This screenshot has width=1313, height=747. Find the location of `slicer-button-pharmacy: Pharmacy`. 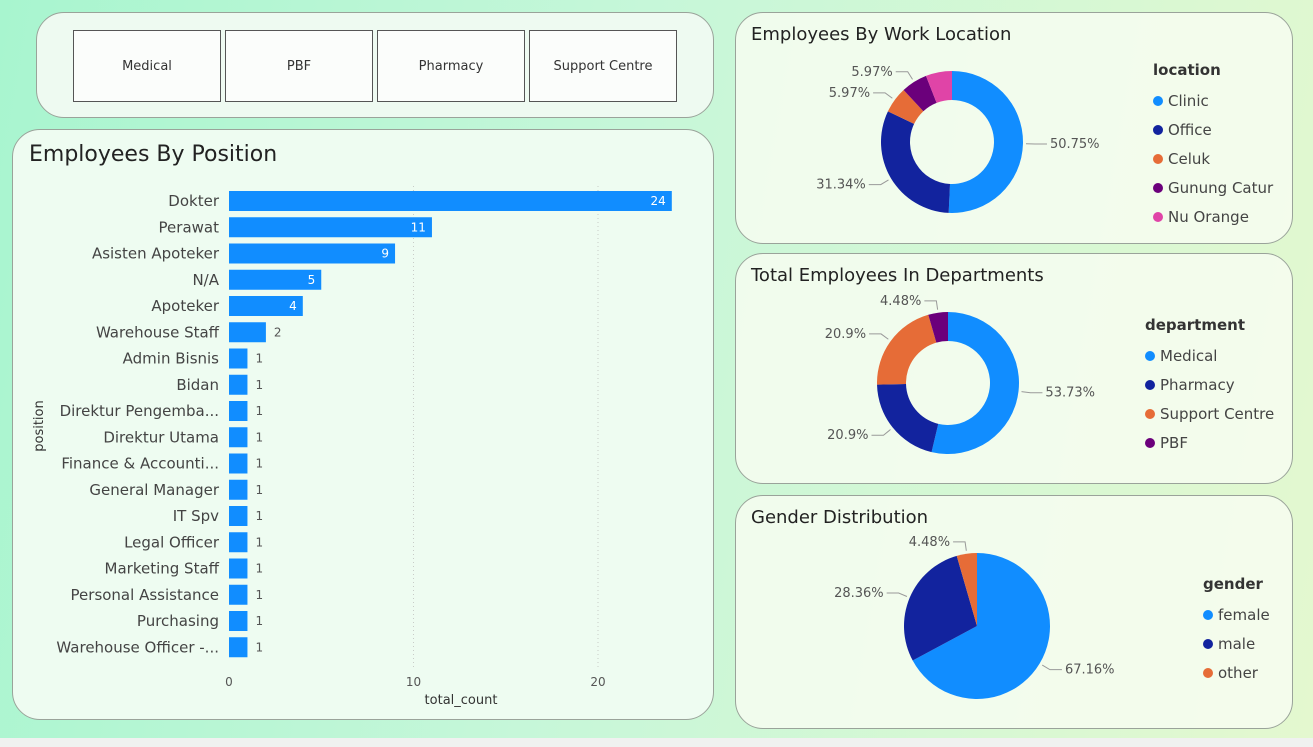

slicer-button-pharmacy: Pharmacy is located at coordinates (451, 66).